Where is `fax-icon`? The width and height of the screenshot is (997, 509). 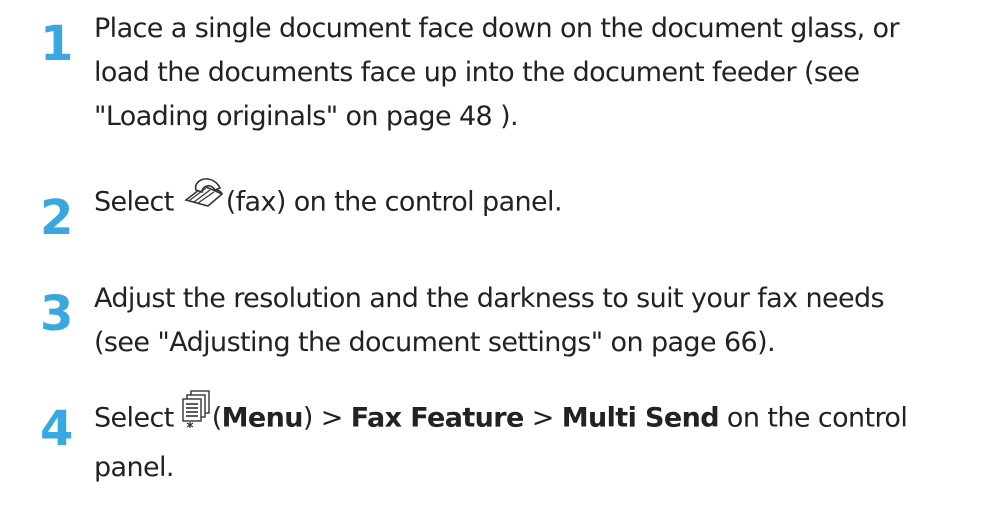
fax-icon is located at coordinates (204, 200).